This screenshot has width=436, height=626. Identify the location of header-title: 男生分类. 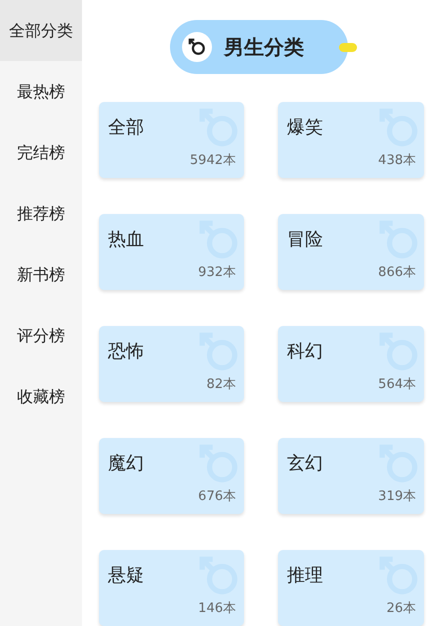
(264, 47).